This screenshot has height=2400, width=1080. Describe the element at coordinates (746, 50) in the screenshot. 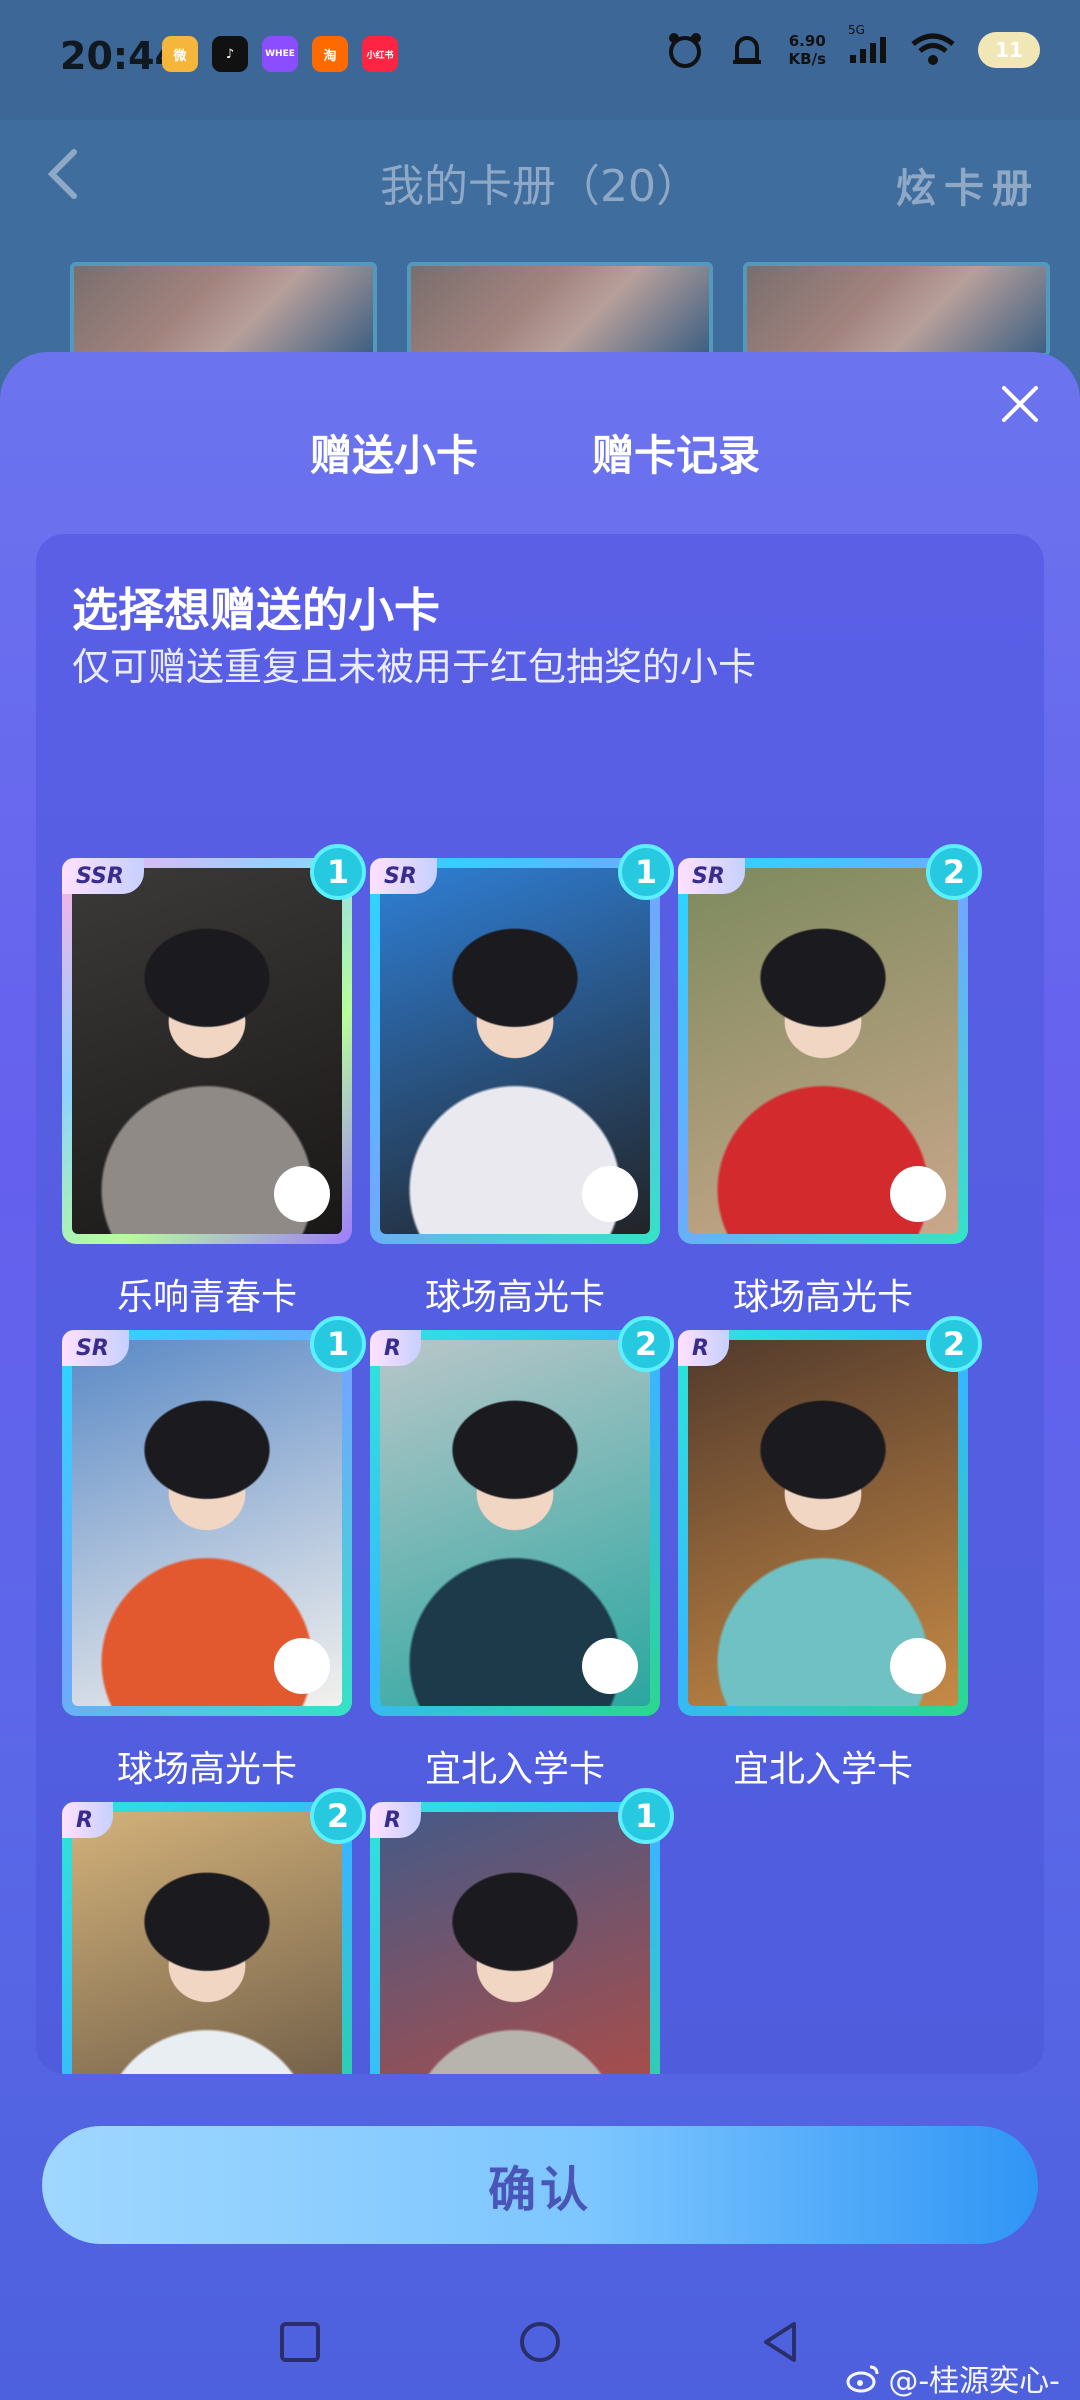

I see `notification-bell-icon` at that location.